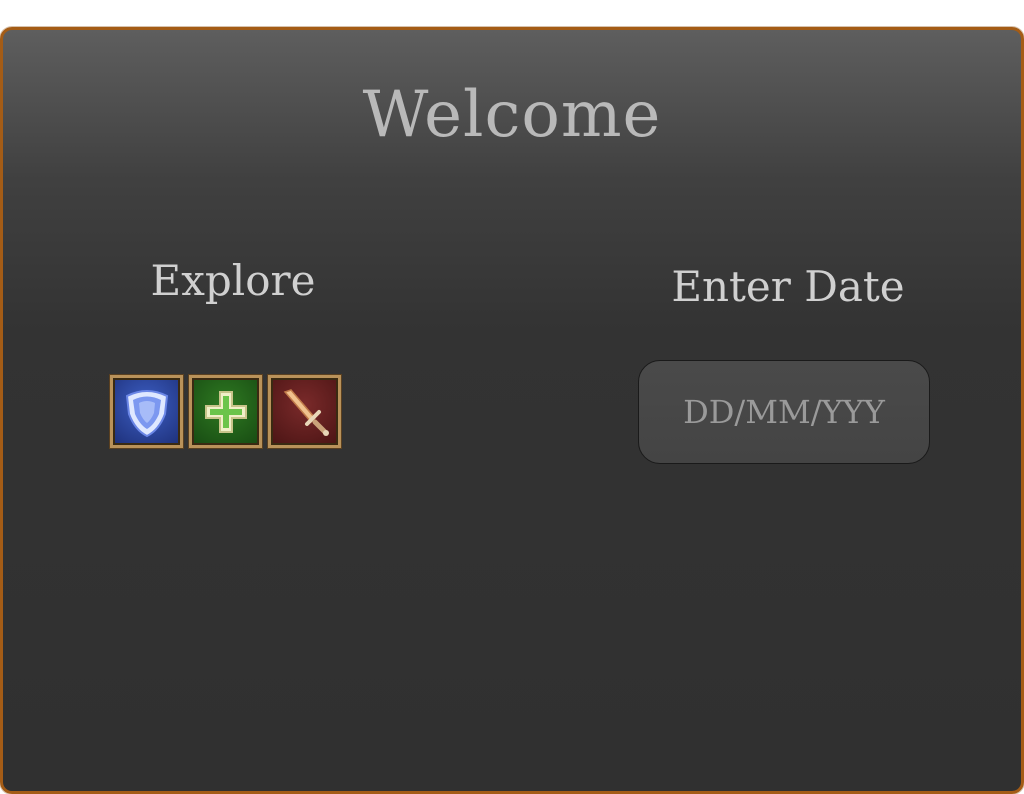 The height and width of the screenshot is (794, 1024). I want to click on attack-button, so click(304, 411).